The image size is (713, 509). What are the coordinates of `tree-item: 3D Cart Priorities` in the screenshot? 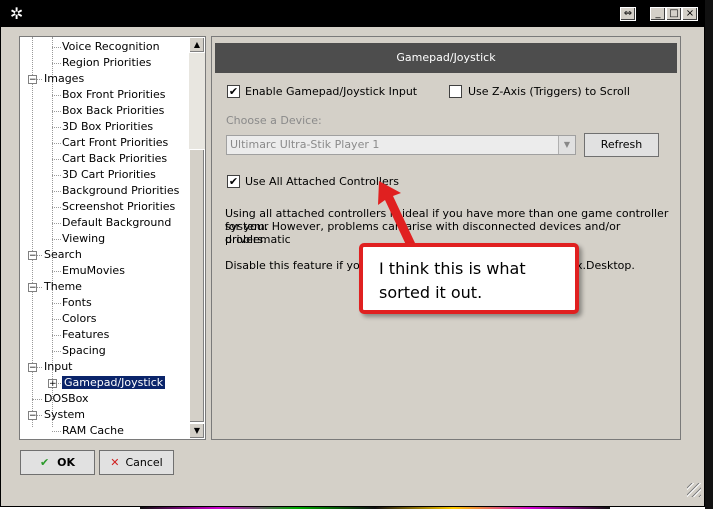 It's located at (109, 175).